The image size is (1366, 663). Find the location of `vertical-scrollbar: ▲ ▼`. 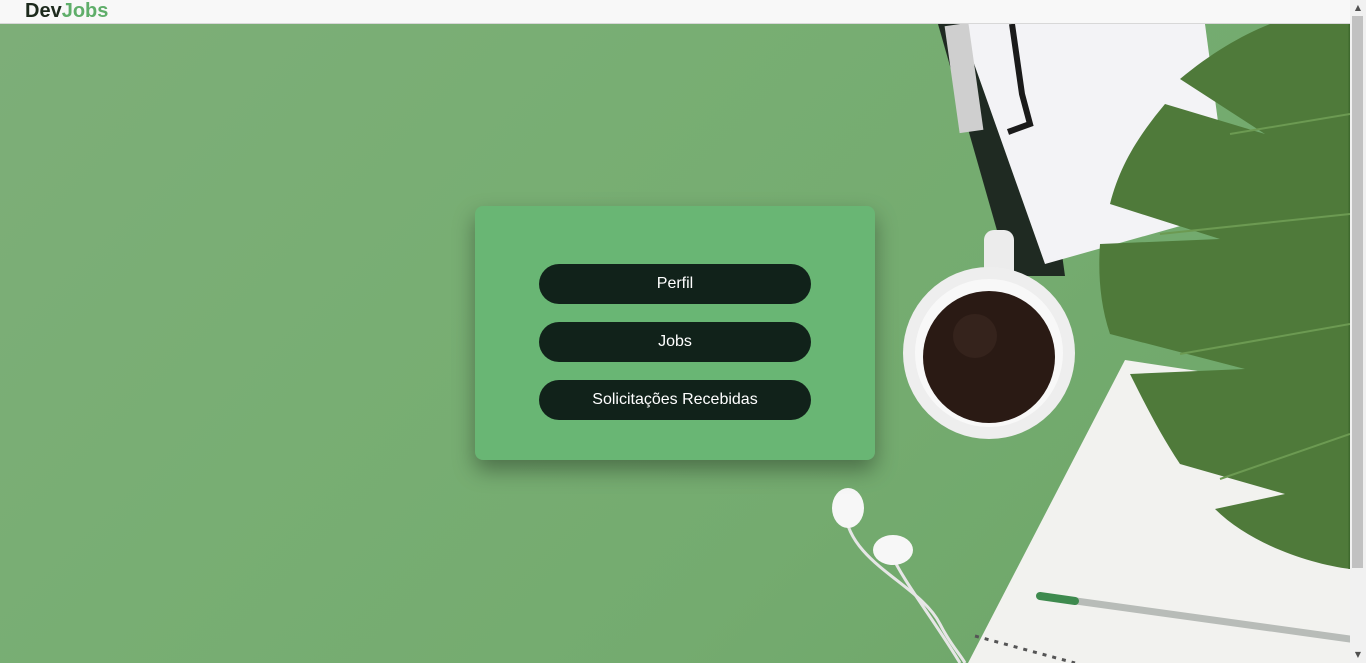

vertical-scrollbar: ▲ ▼ is located at coordinates (1358, 331).